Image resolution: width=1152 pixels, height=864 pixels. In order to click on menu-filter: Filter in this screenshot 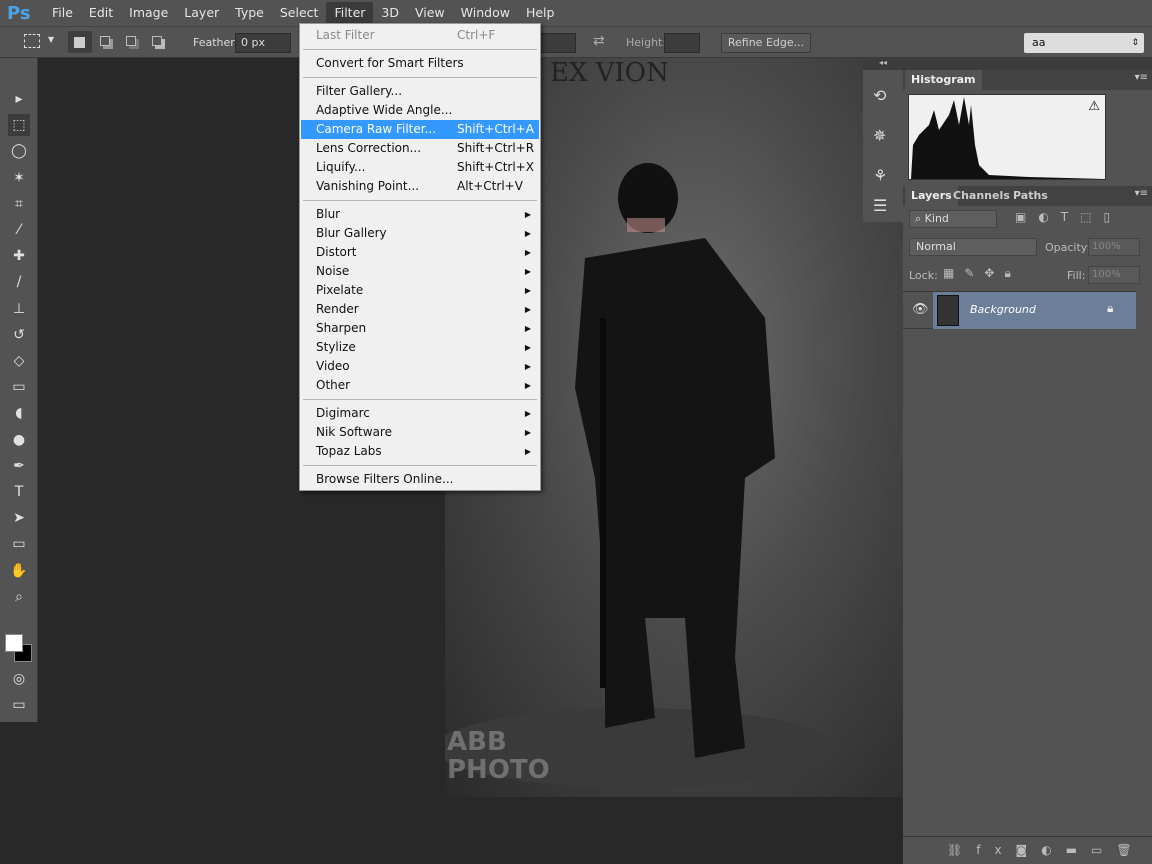, I will do `click(350, 13)`.